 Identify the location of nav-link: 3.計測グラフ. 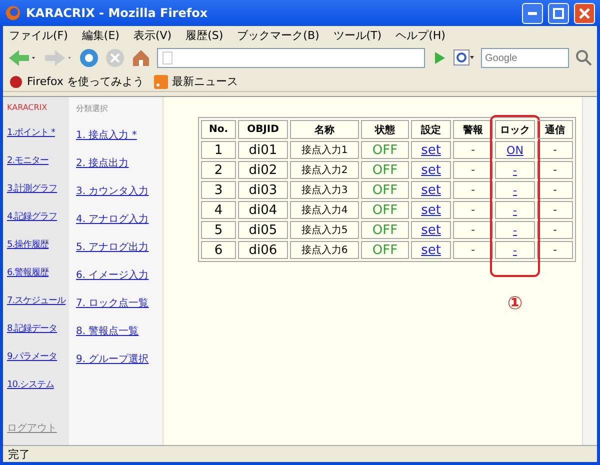
(32, 196).